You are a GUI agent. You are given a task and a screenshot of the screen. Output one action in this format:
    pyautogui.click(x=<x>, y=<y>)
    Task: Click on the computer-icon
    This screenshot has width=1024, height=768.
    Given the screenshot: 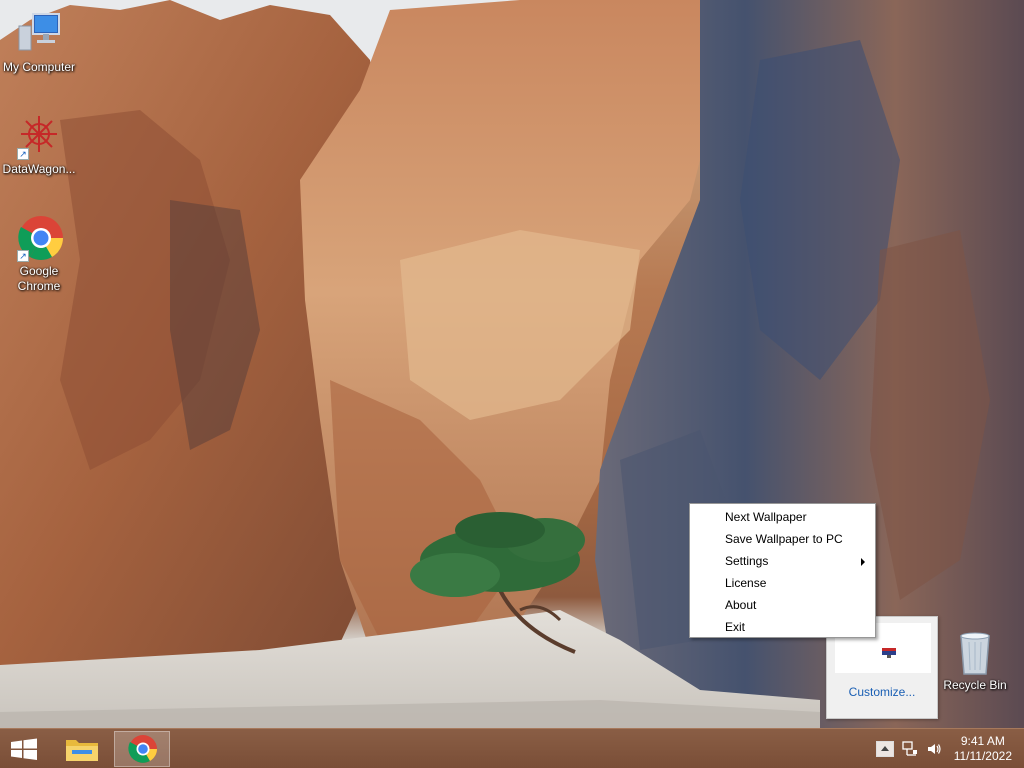 What is the action you would take?
    pyautogui.click(x=39, y=34)
    